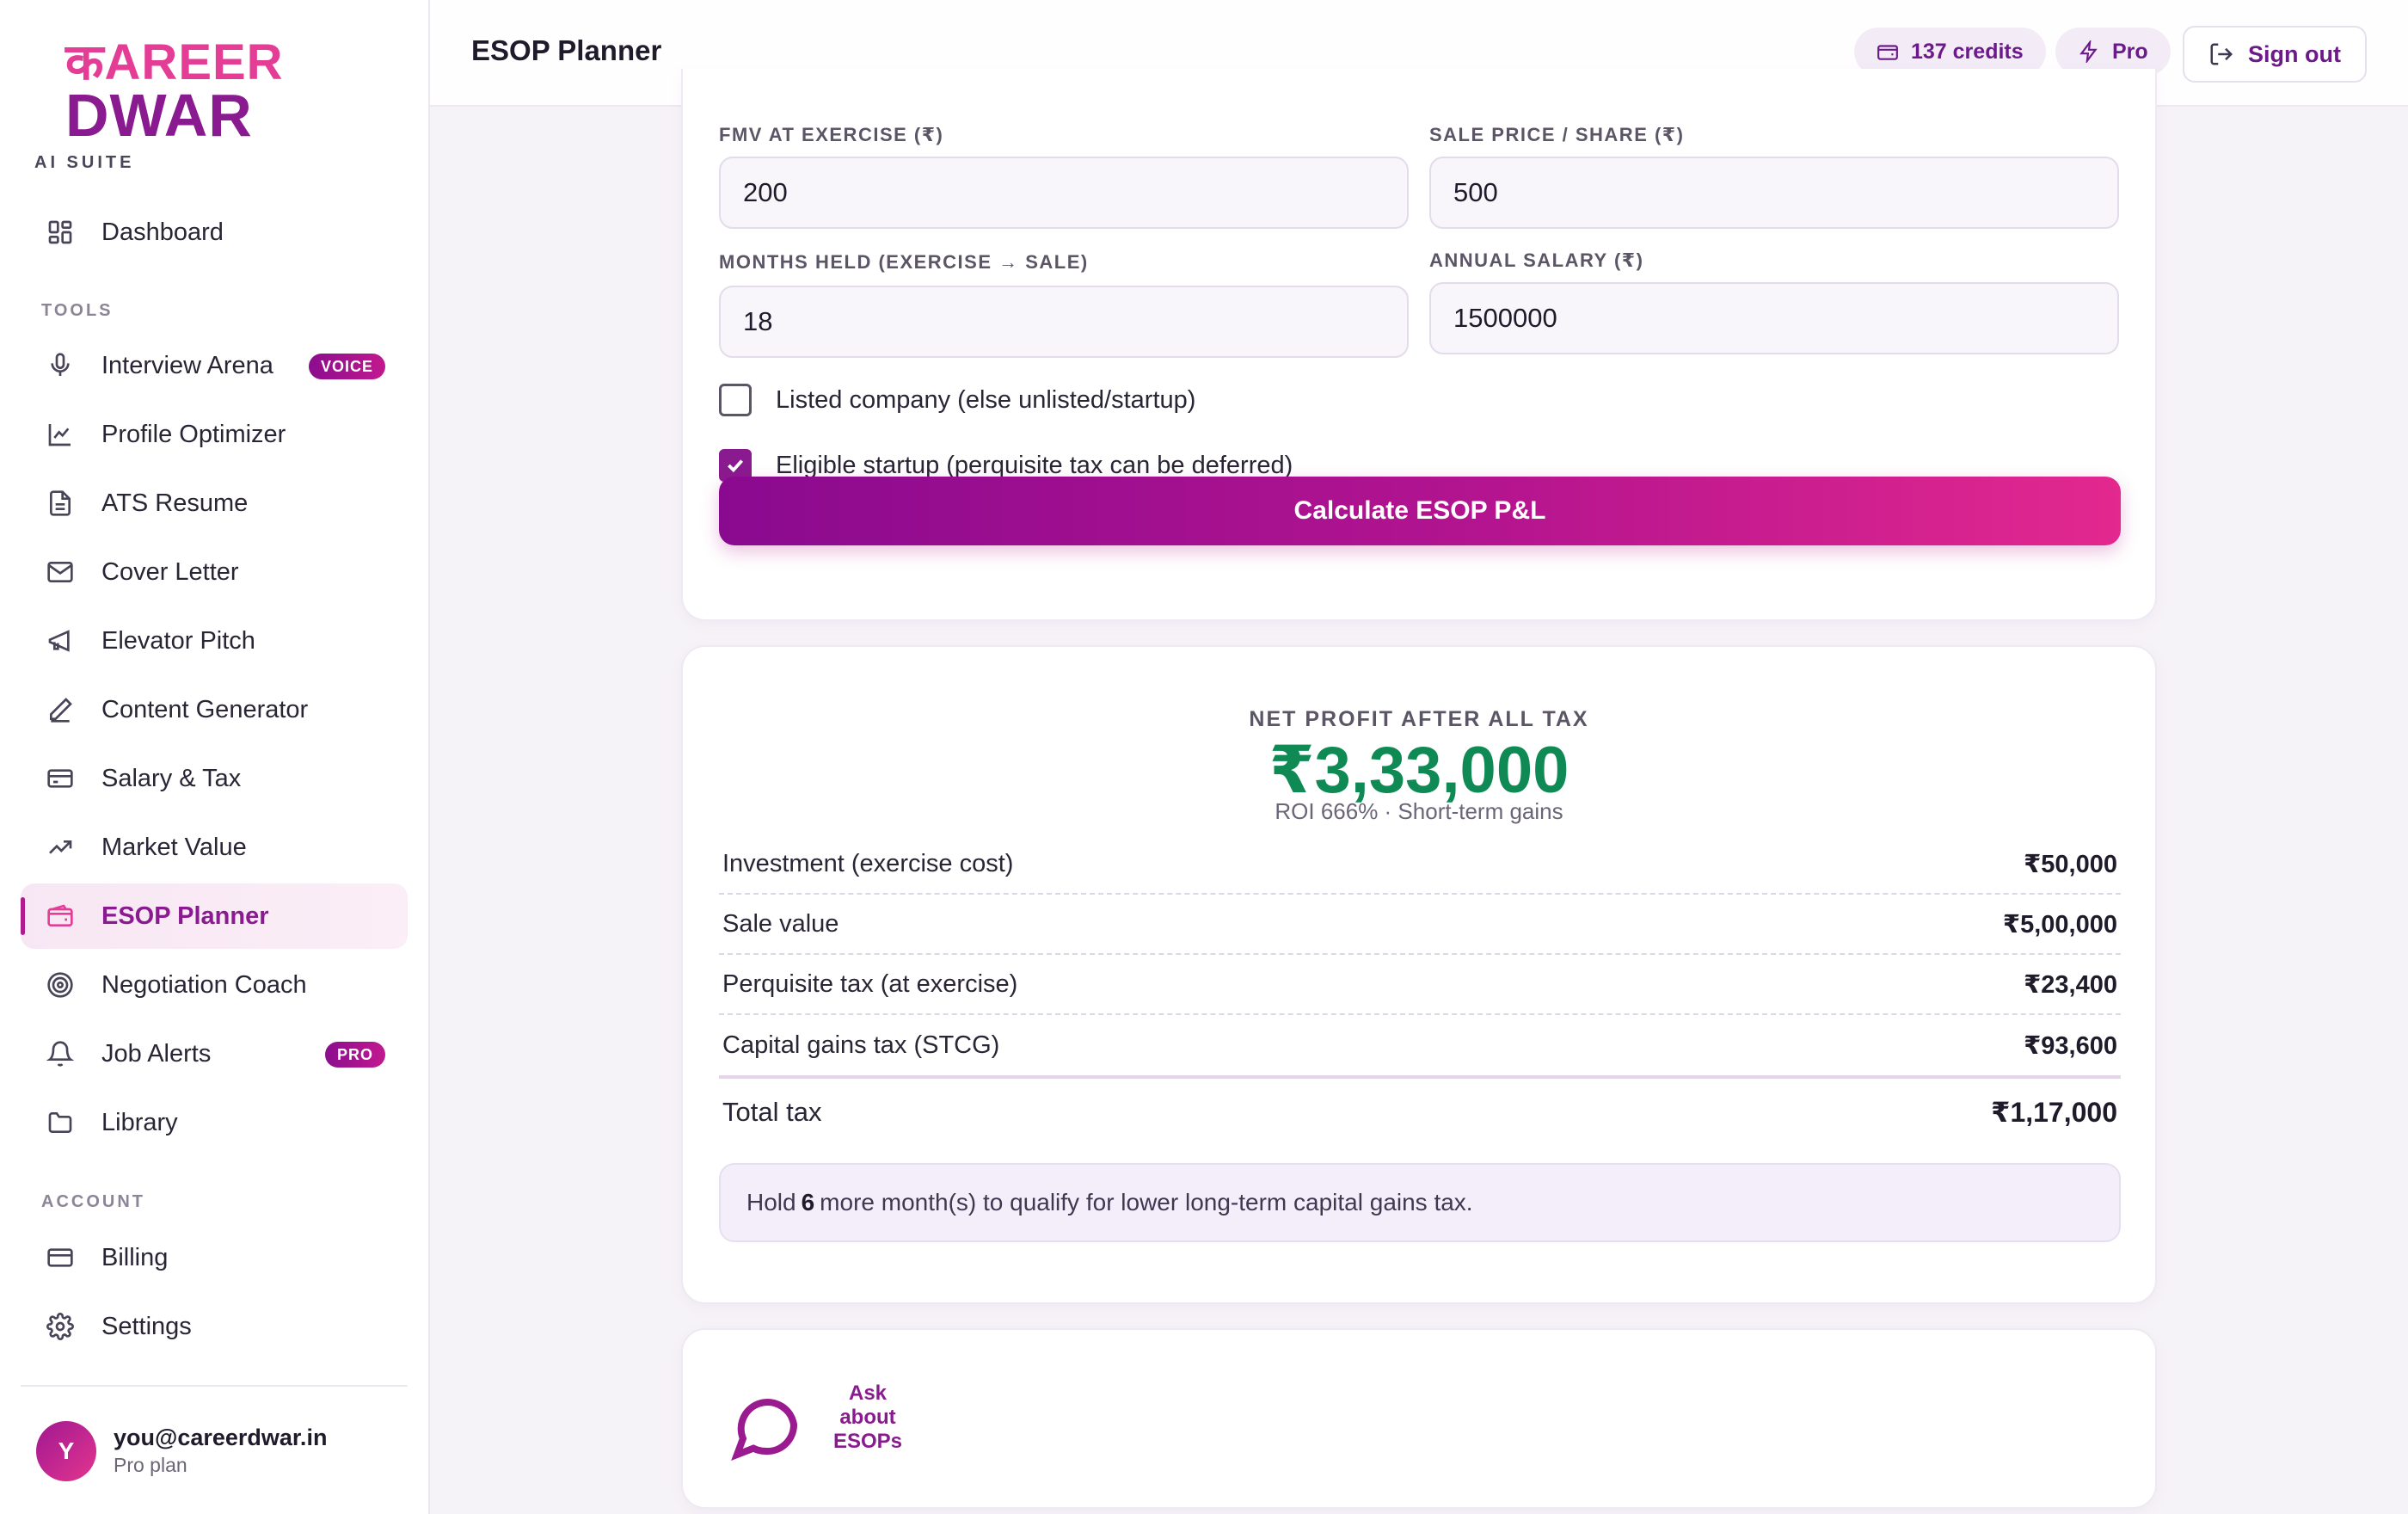 This screenshot has width=2408, height=1514. I want to click on avatar: Y, so click(66, 1451).